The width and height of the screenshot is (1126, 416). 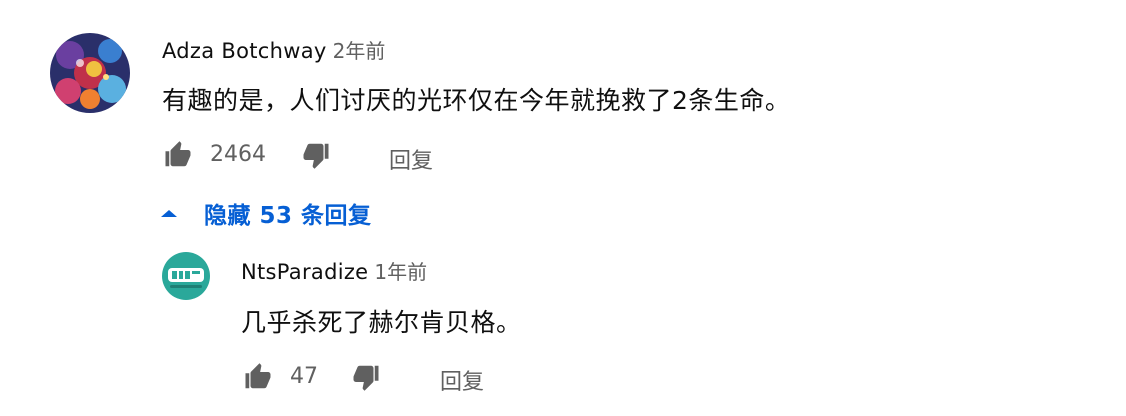 What do you see at coordinates (288, 216) in the screenshot?
I see `hide-replies-label: 隐藏 53 条回复` at bounding box center [288, 216].